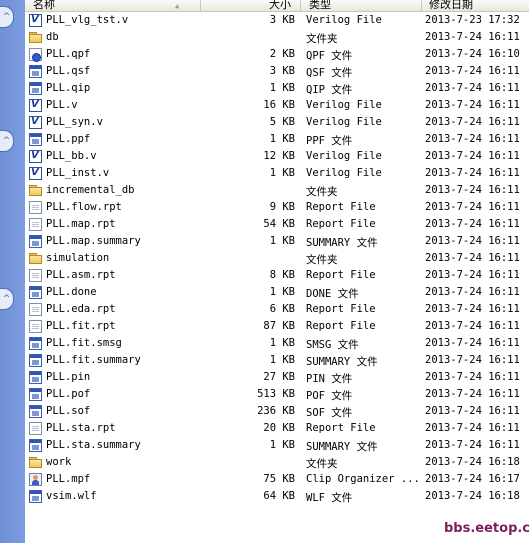 The image size is (529, 543). What do you see at coordinates (451, 5) in the screenshot?
I see `column-modified-header: 修改日期` at bounding box center [451, 5].